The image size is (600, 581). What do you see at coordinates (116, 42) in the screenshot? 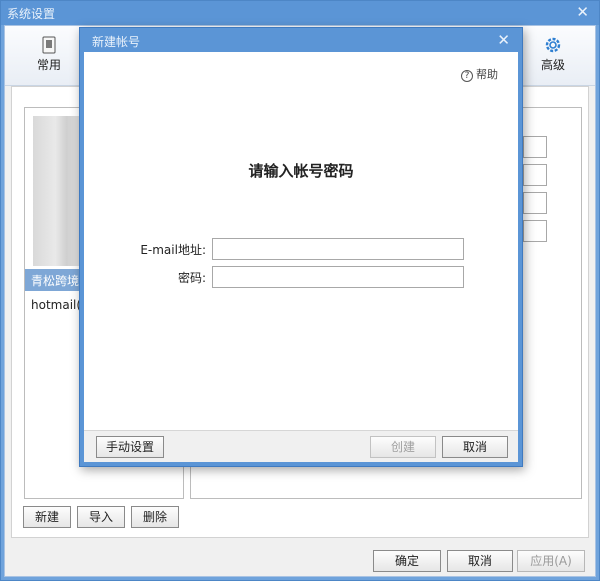
I see `dialog-title: 新建帐号` at bounding box center [116, 42].